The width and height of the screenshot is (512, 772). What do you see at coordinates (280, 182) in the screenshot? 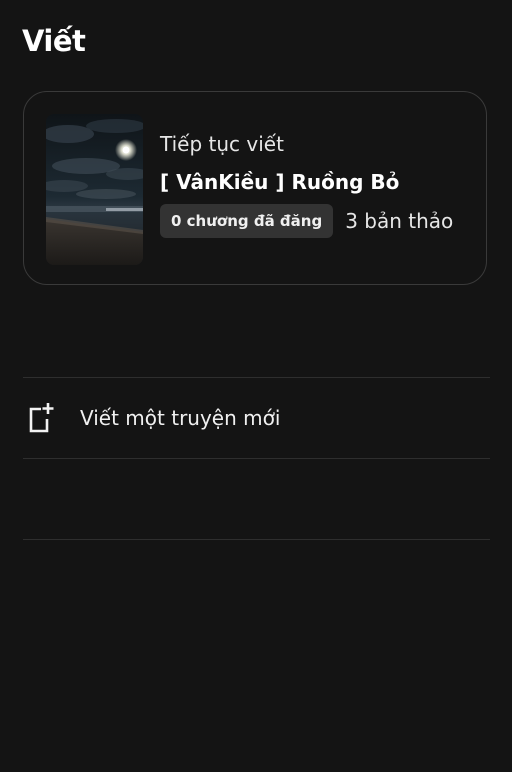
I see `story-title: [ VânKiều ] Ruồng Bỏ` at bounding box center [280, 182].